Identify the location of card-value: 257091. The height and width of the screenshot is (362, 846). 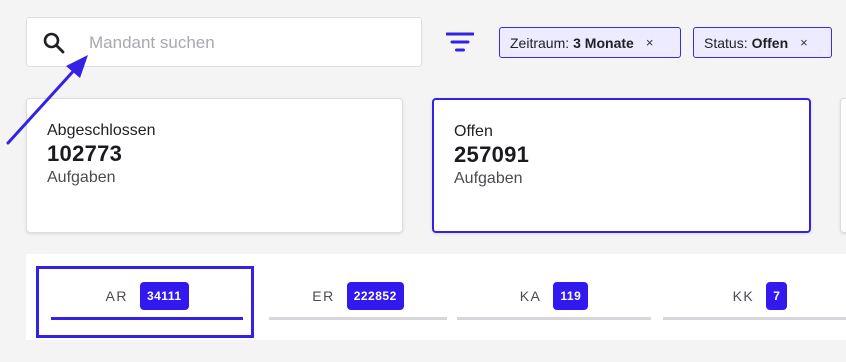
(492, 154).